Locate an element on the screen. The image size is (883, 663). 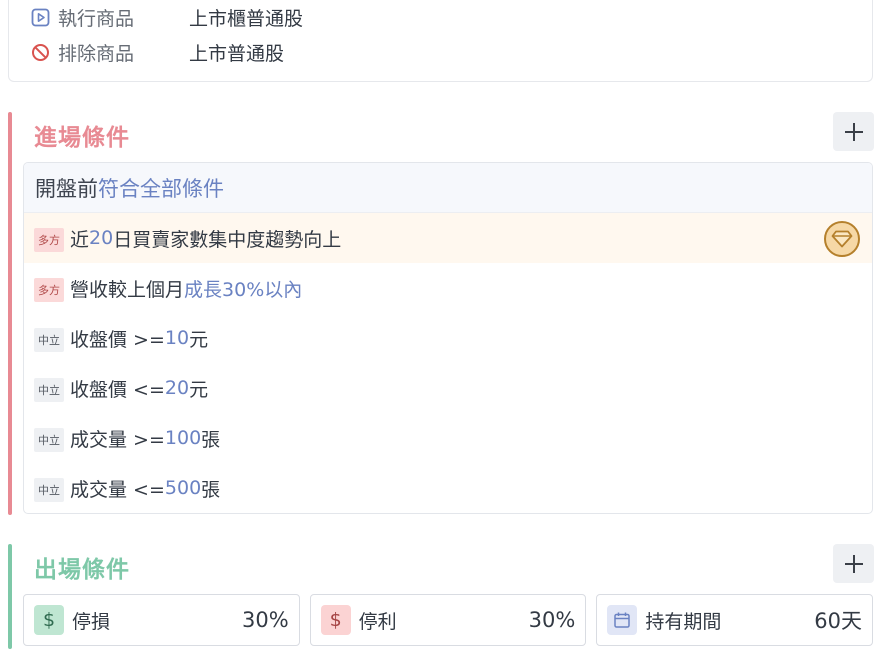
condition-text-pre: 收盤價 >= is located at coordinates (117, 339).